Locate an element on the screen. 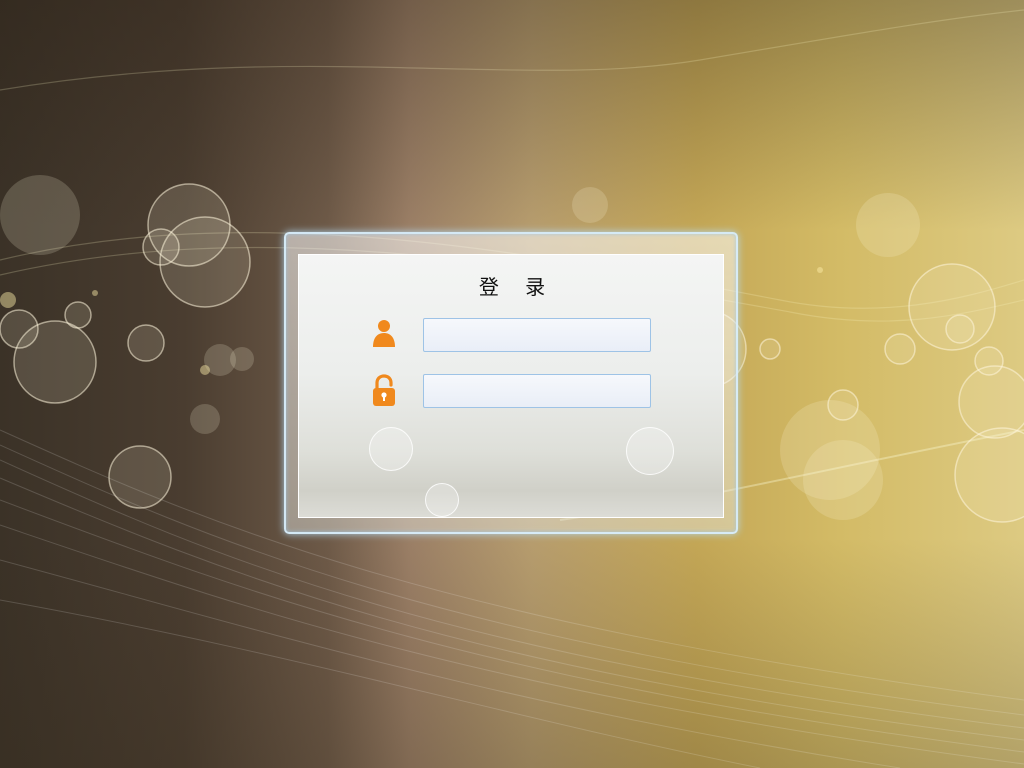  login-title: 登 录 is located at coordinates (517, 287).